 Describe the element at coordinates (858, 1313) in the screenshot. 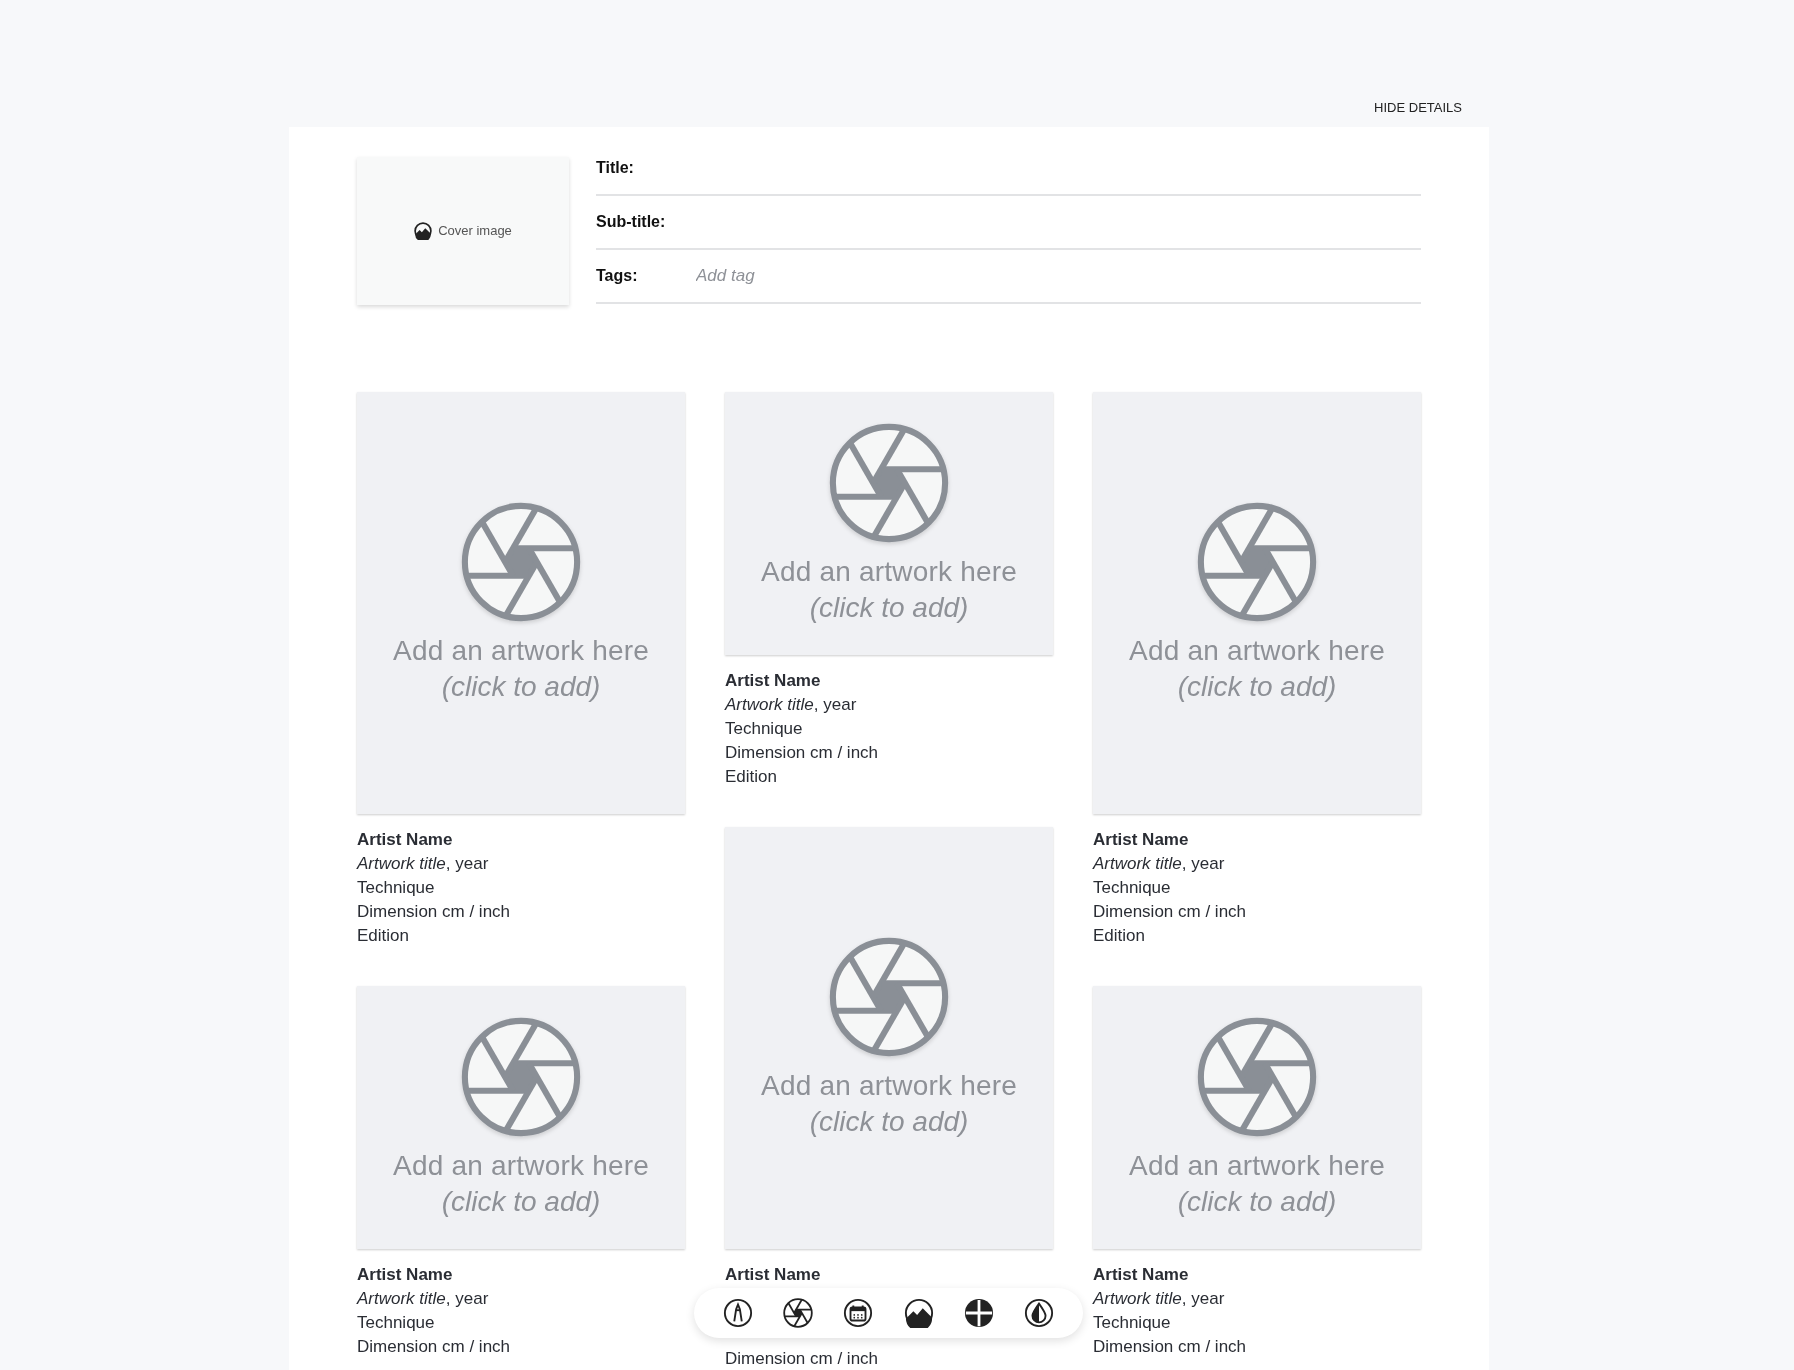

I see `calendar-icon` at that location.